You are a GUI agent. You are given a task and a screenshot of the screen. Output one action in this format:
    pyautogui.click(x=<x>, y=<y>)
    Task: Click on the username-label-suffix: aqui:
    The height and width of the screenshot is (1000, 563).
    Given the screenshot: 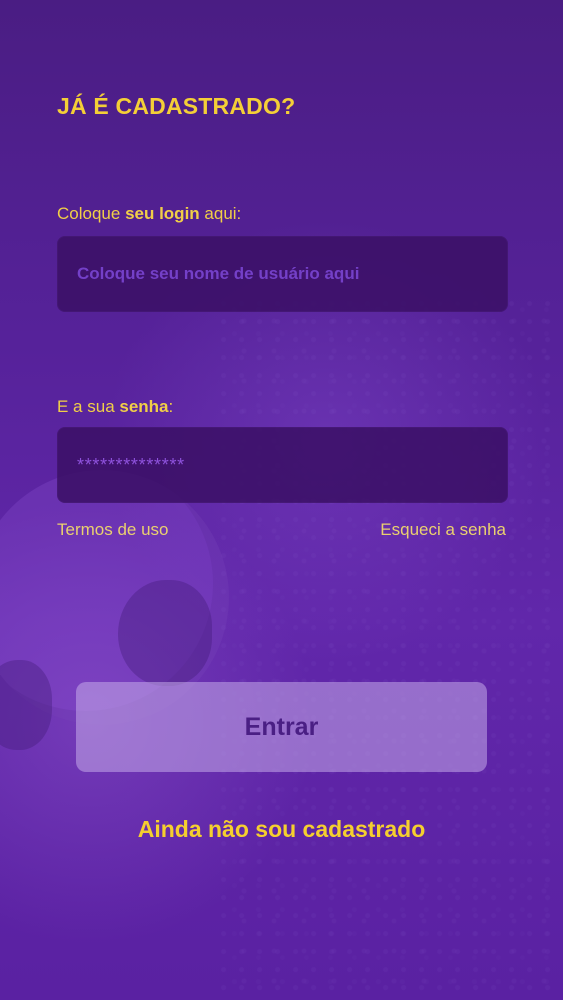 What is the action you would take?
    pyautogui.click(x=220, y=213)
    